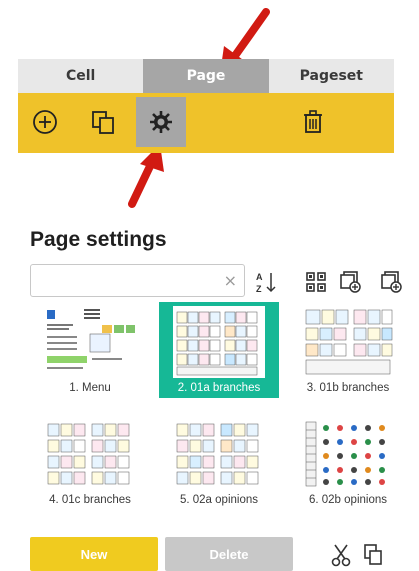  Describe the element at coordinates (218, 500) in the screenshot. I see `page-card-label: 5. 02a opinions` at that location.